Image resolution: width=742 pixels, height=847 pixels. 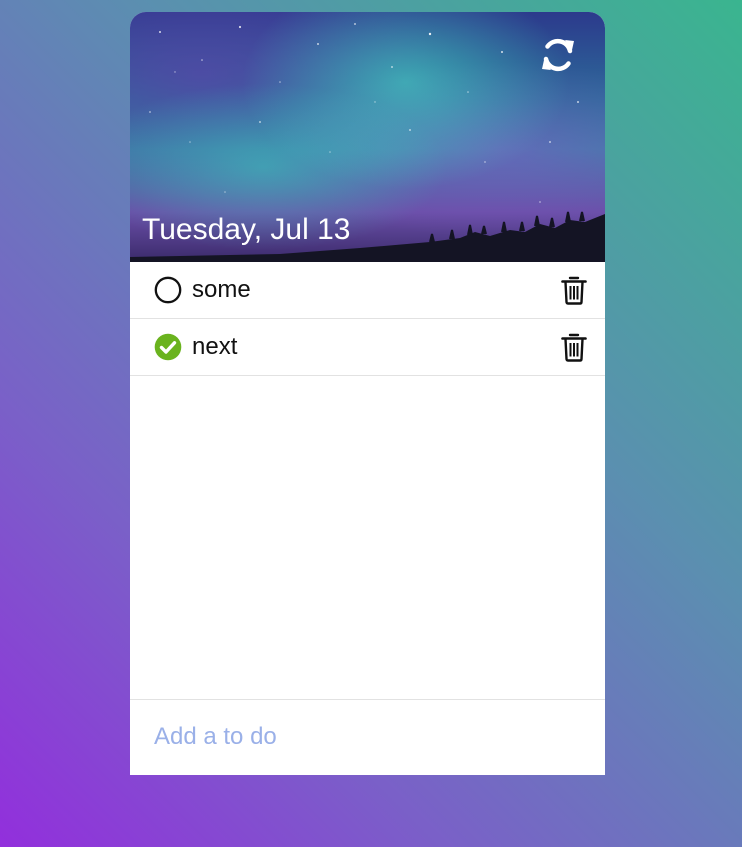 I want to click on add-todo-area, so click(x=367, y=737).